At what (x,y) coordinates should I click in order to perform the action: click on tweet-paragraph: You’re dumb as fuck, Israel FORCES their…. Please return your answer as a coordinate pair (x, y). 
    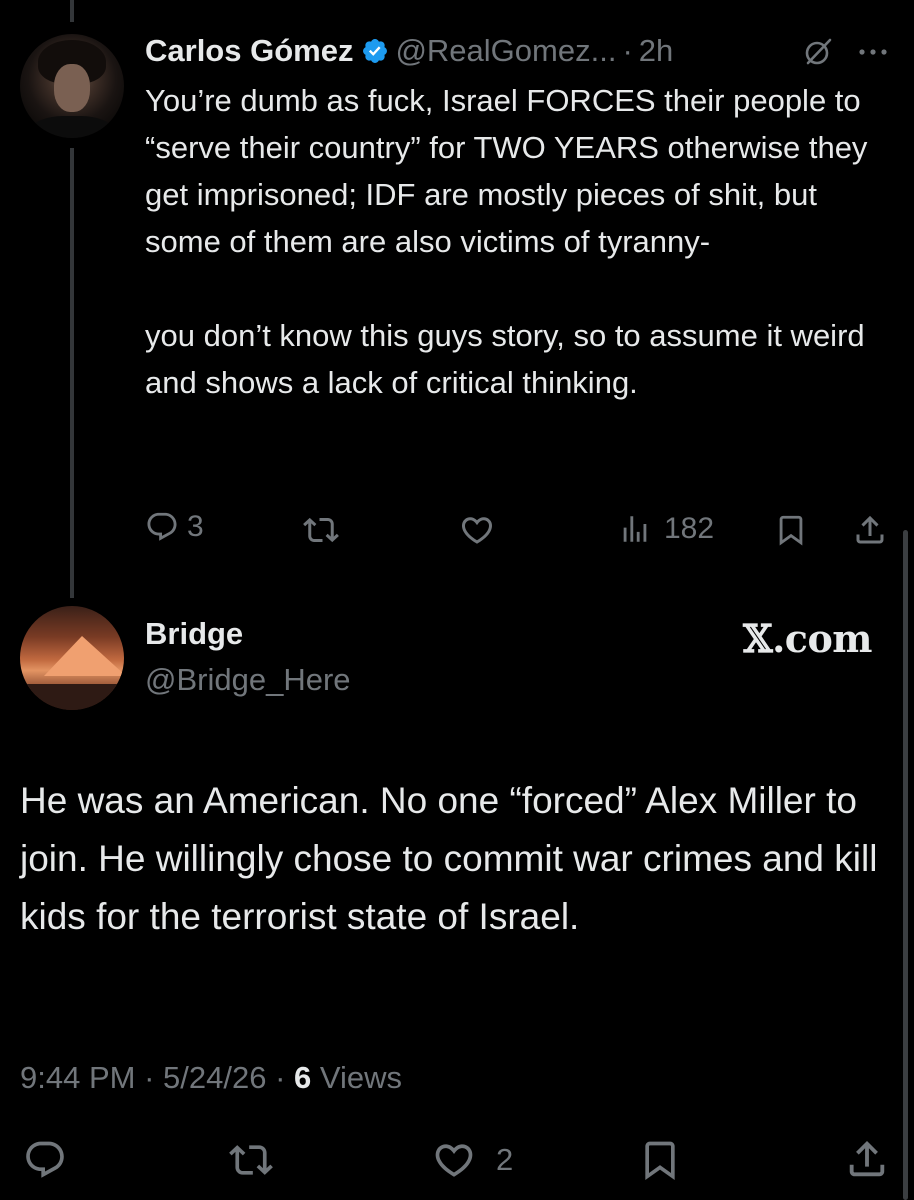
    Looking at the image, I should click on (506, 171).